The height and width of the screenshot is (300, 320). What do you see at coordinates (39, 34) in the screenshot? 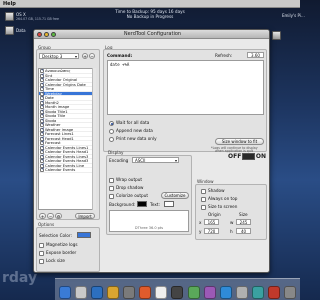
I see `close-icon` at bounding box center [39, 34].